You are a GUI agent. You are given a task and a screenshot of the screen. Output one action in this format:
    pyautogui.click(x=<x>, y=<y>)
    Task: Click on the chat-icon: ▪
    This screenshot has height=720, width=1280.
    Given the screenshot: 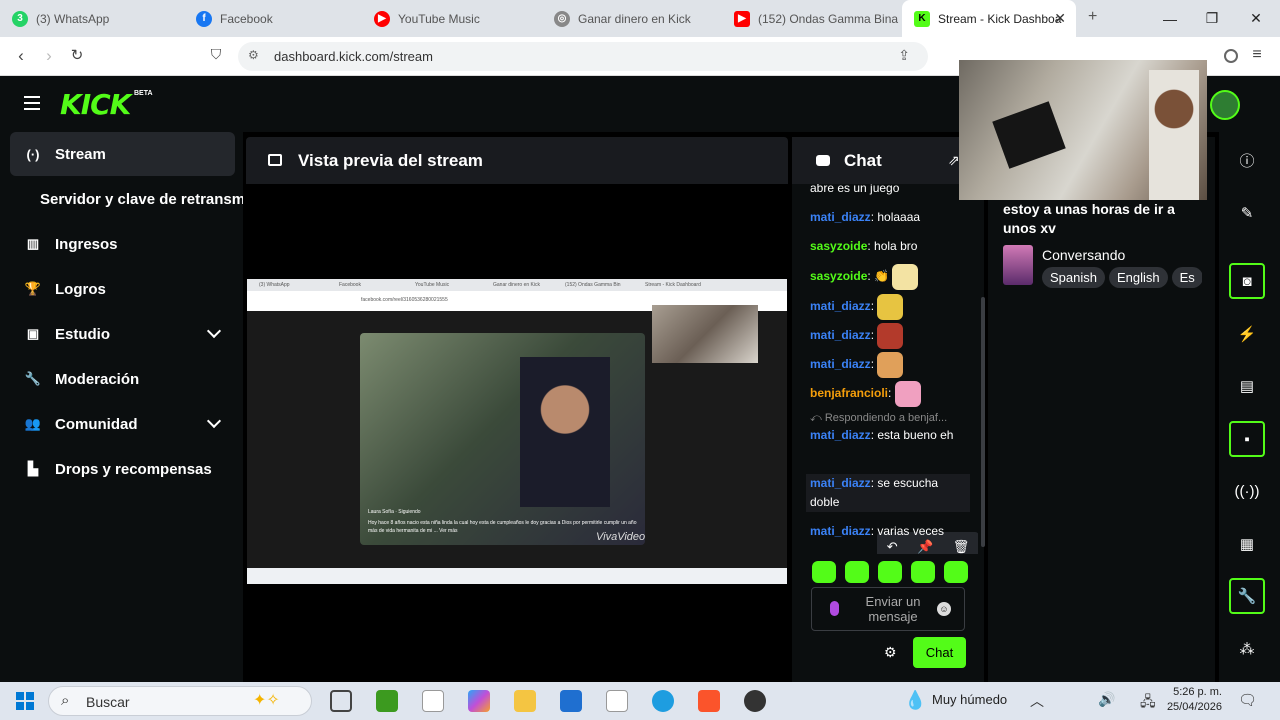 What is the action you would take?
    pyautogui.click(x=1247, y=439)
    